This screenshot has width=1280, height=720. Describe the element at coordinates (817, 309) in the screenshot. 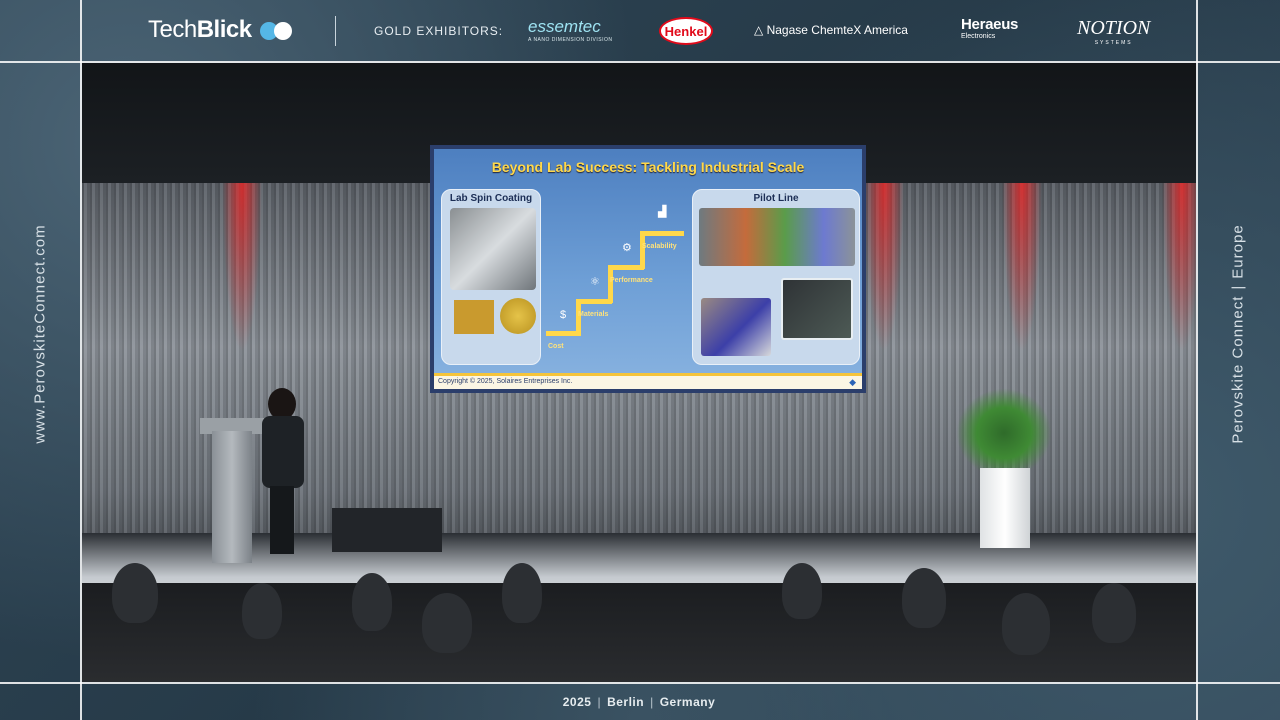

I see `device-photo` at that location.